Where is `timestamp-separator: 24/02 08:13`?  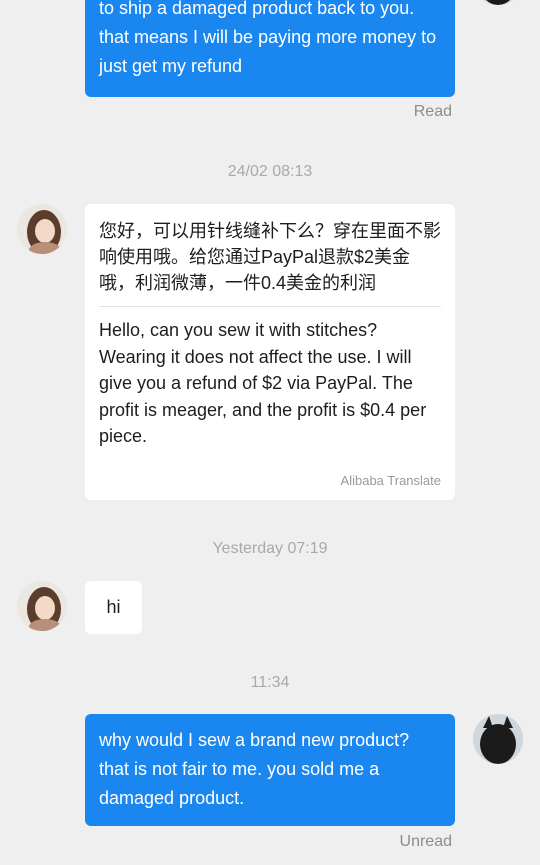 timestamp-separator: 24/02 08:13 is located at coordinates (270, 171).